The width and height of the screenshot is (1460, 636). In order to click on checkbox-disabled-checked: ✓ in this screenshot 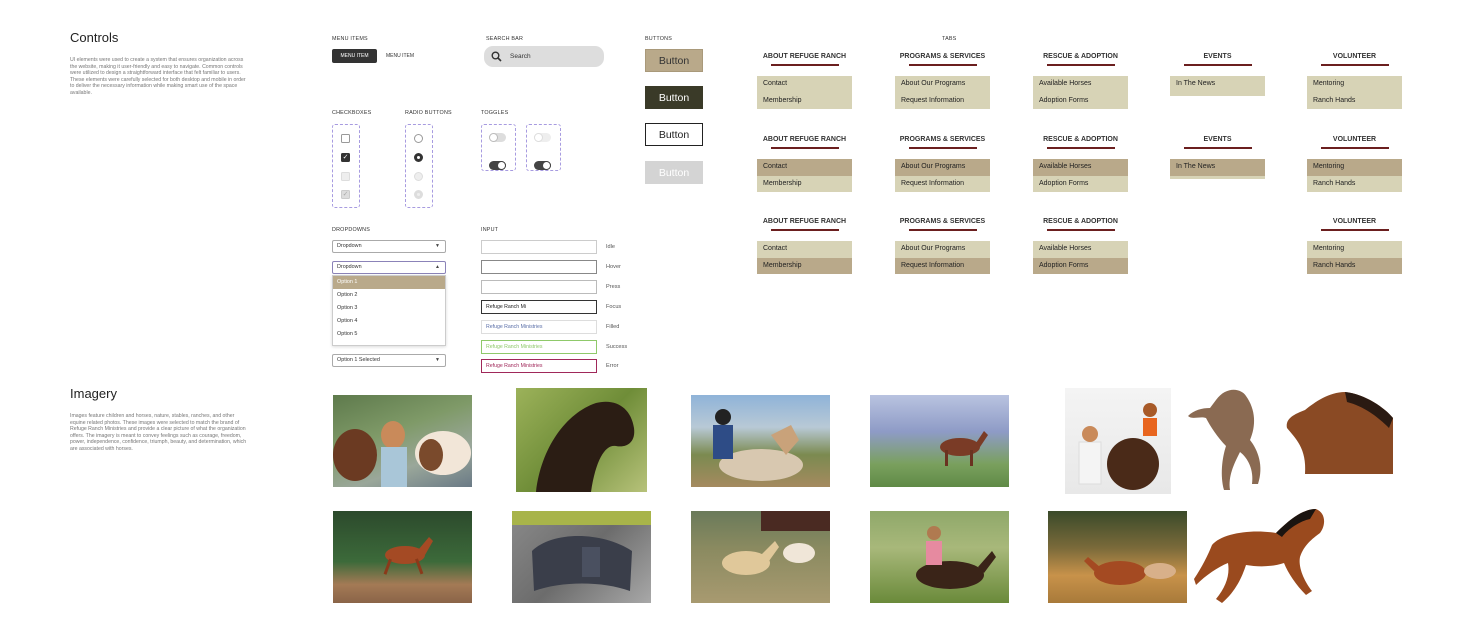, I will do `click(345, 194)`.